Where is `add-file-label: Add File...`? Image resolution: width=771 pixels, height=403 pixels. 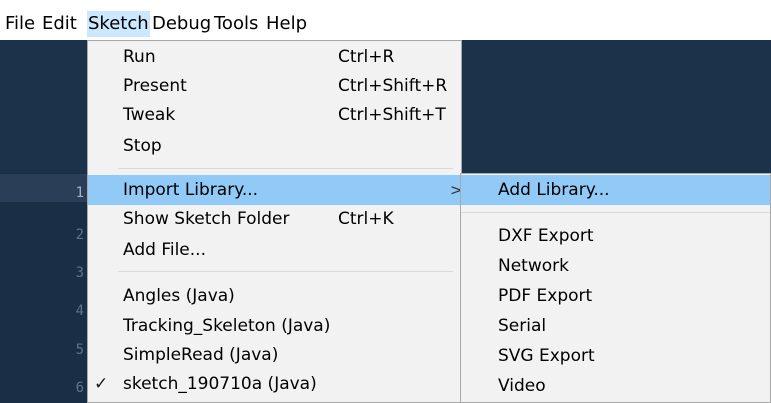 add-file-label: Add File... is located at coordinates (164, 250).